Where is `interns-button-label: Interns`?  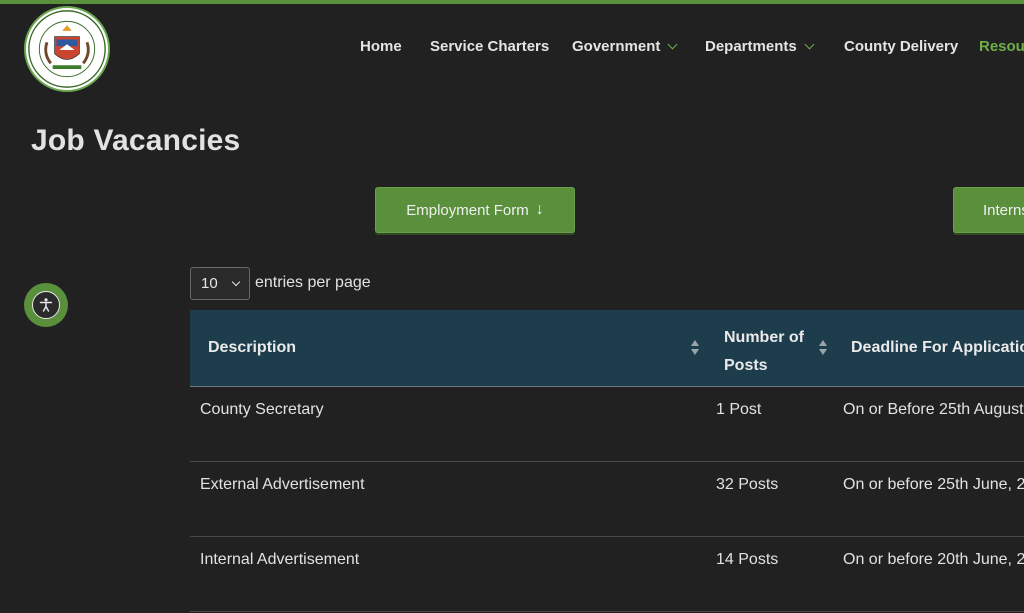 interns-button-label: Interns is located at coordinates (1003, 210).